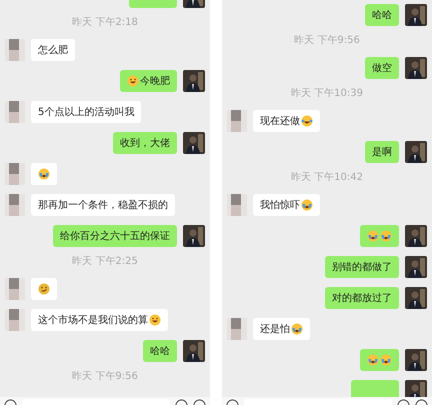 Image resolution: width=432 pixels, height=405 pixels. What do you see at coordinates (155, 81) in the screenshot?
I see `message-text: 今晚肥` at bounding box center [155, 81].